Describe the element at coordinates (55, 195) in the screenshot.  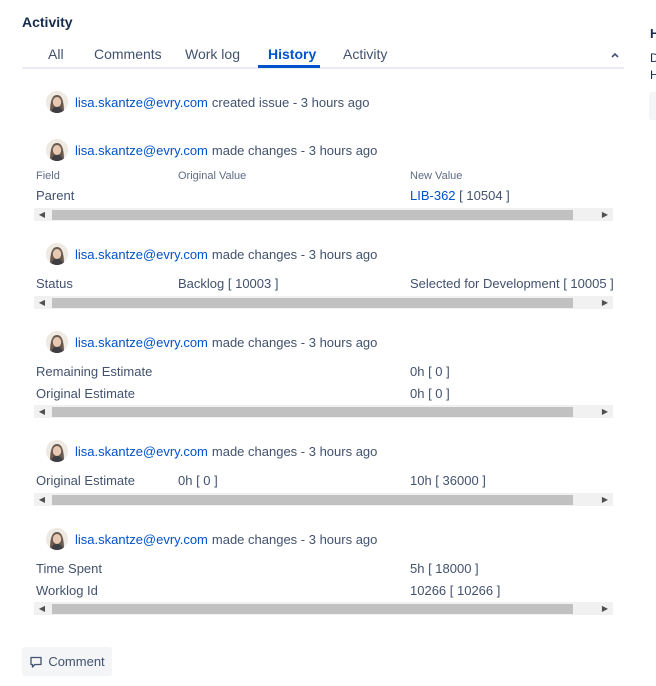
I see `field-name: Parent` at that location.